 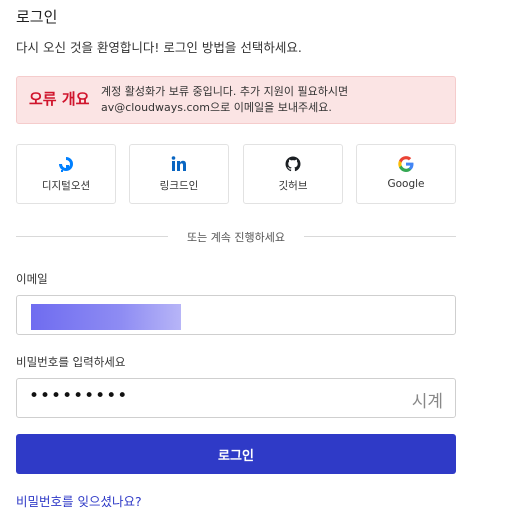 I want to click on digitalocean-login-button: 디지털오션, so click(x=66, y=174).